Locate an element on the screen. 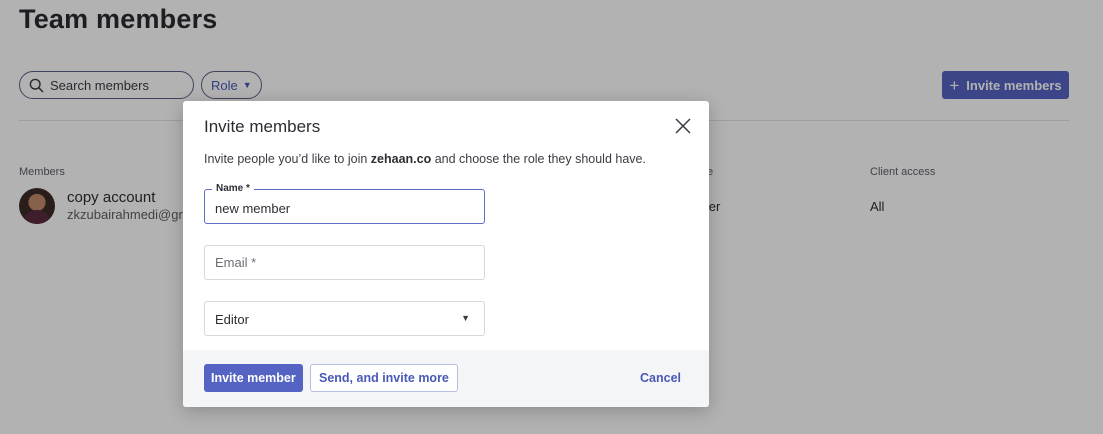 Image resolution: width=1103 pixels, height=434 pixels. close-icon is located at coordinates (683, 126).